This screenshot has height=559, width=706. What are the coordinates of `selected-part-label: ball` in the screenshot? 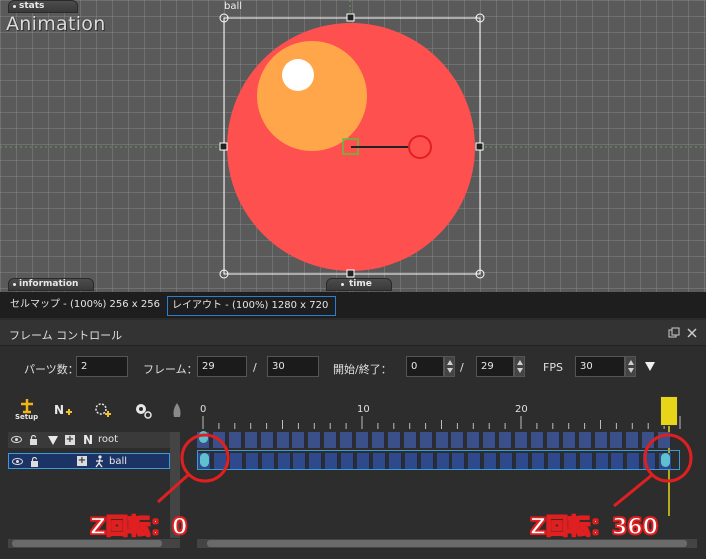 It's located at (233, 6).